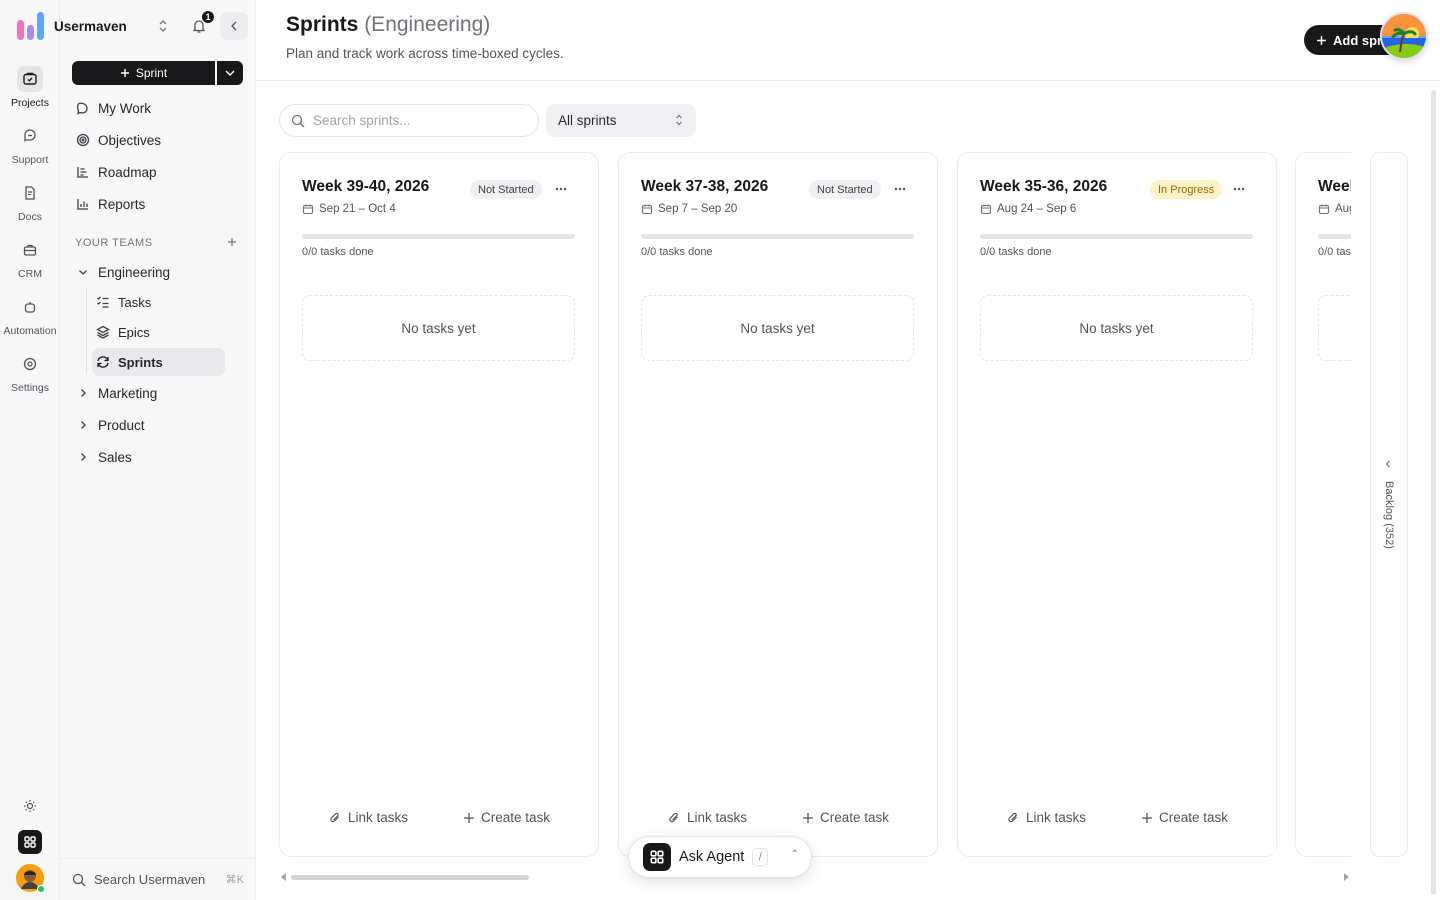 The width and height of the screenshot is (1440, 900). What do you see at coordinates (712, 857) in the screenshot?
I see `agent-label: Ask Agent` at bounding box center [712, 857].